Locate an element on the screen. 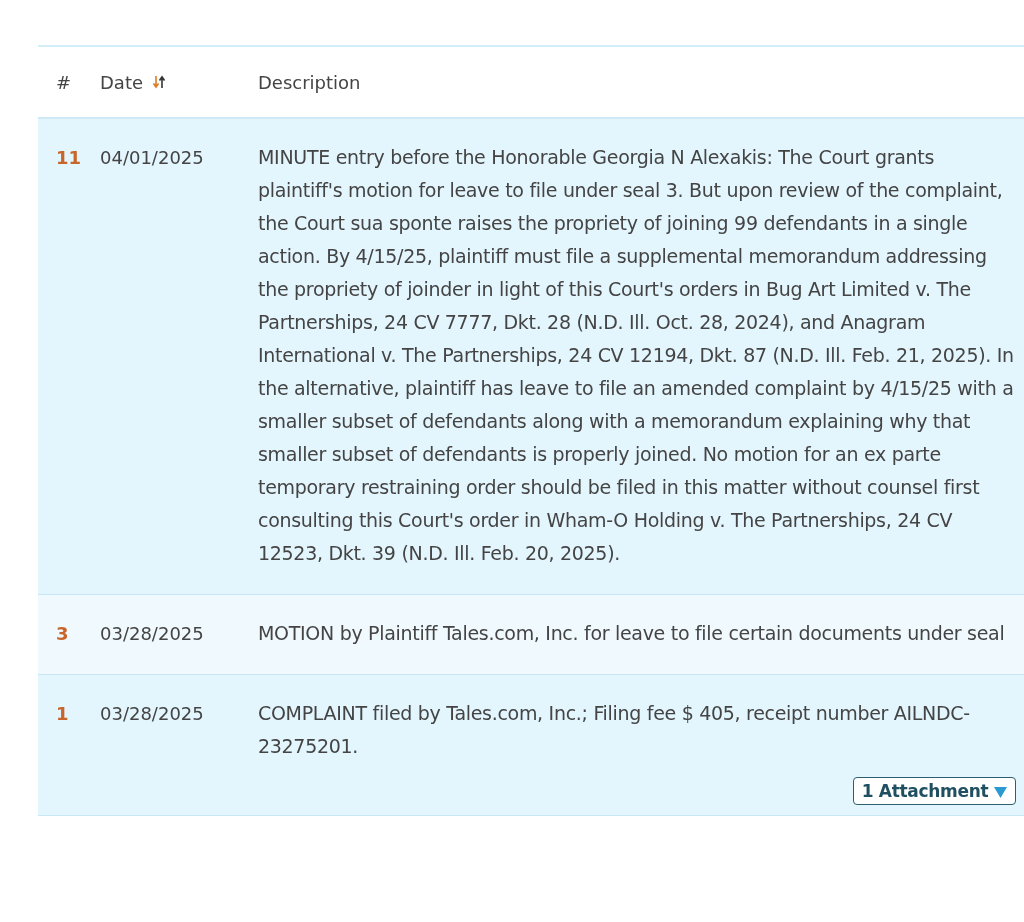  attachment-button: 1 Attachment is located at coordinates (934, 791).